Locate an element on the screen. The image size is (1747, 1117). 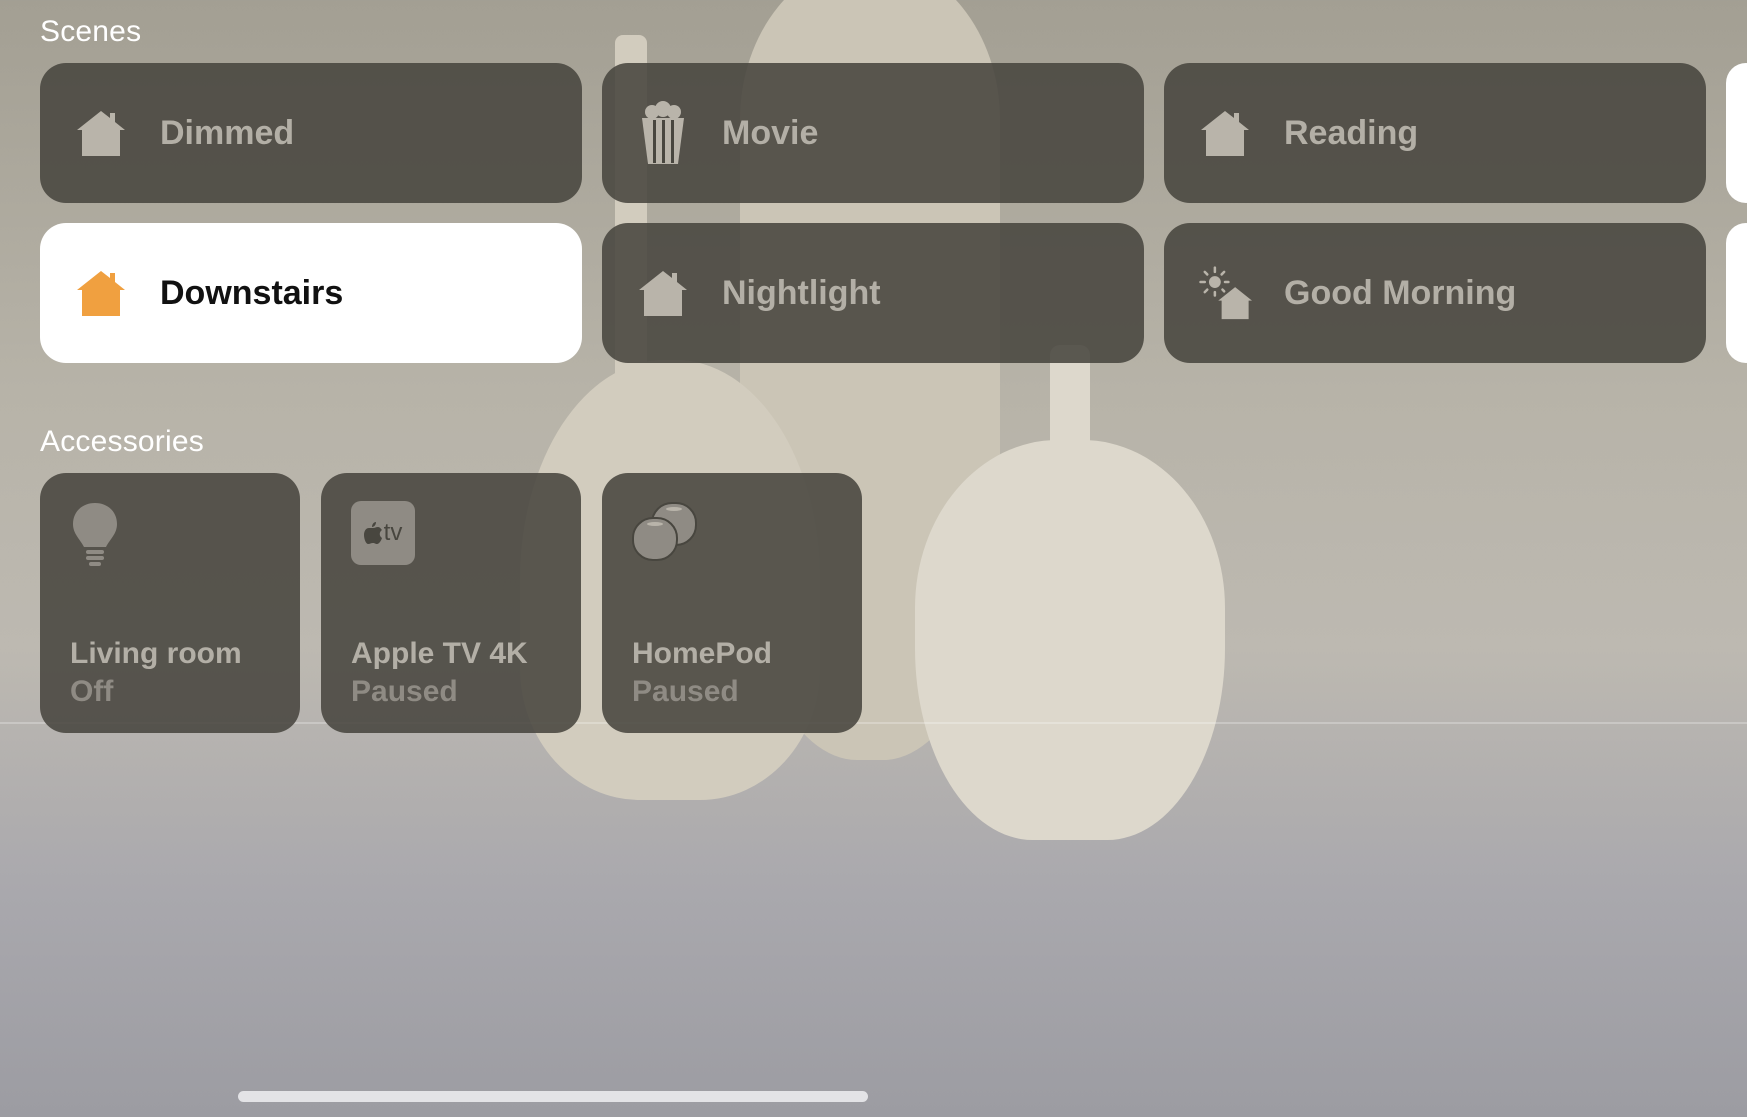
homepod-icon is located at coordinates (665, 534).